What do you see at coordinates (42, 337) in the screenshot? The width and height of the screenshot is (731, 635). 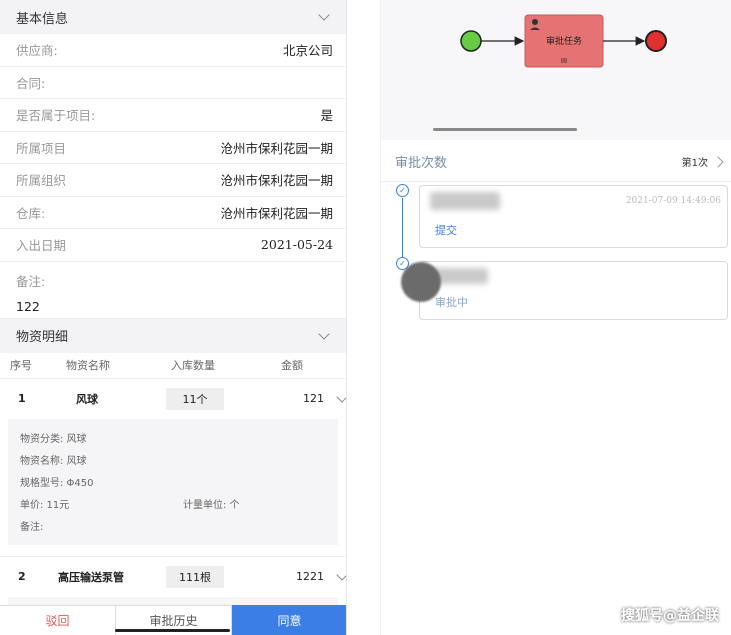 I see `materials-title: 物资明细` at bounding box center [42, 337].